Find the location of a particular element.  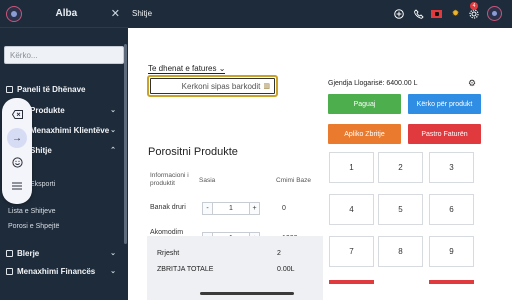

order-products-title: Porositni Produkte is located at coordinates (193, 152).